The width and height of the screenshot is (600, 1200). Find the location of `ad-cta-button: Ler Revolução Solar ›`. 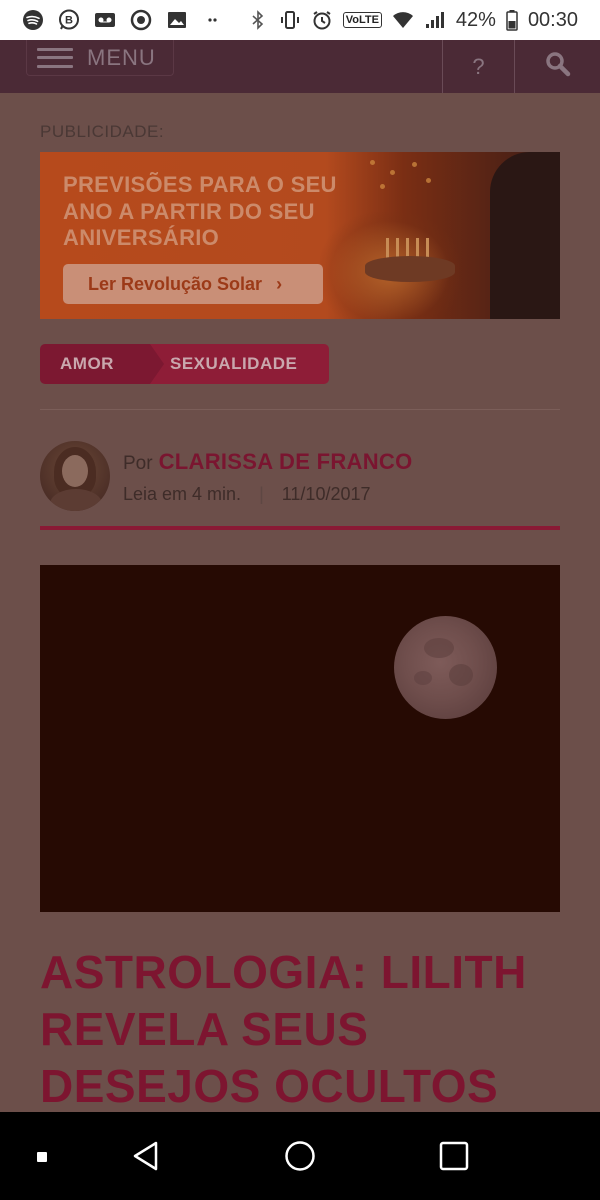

ad-cta-button: Ler Revolução Solar › is located at coordinates (193, 284).